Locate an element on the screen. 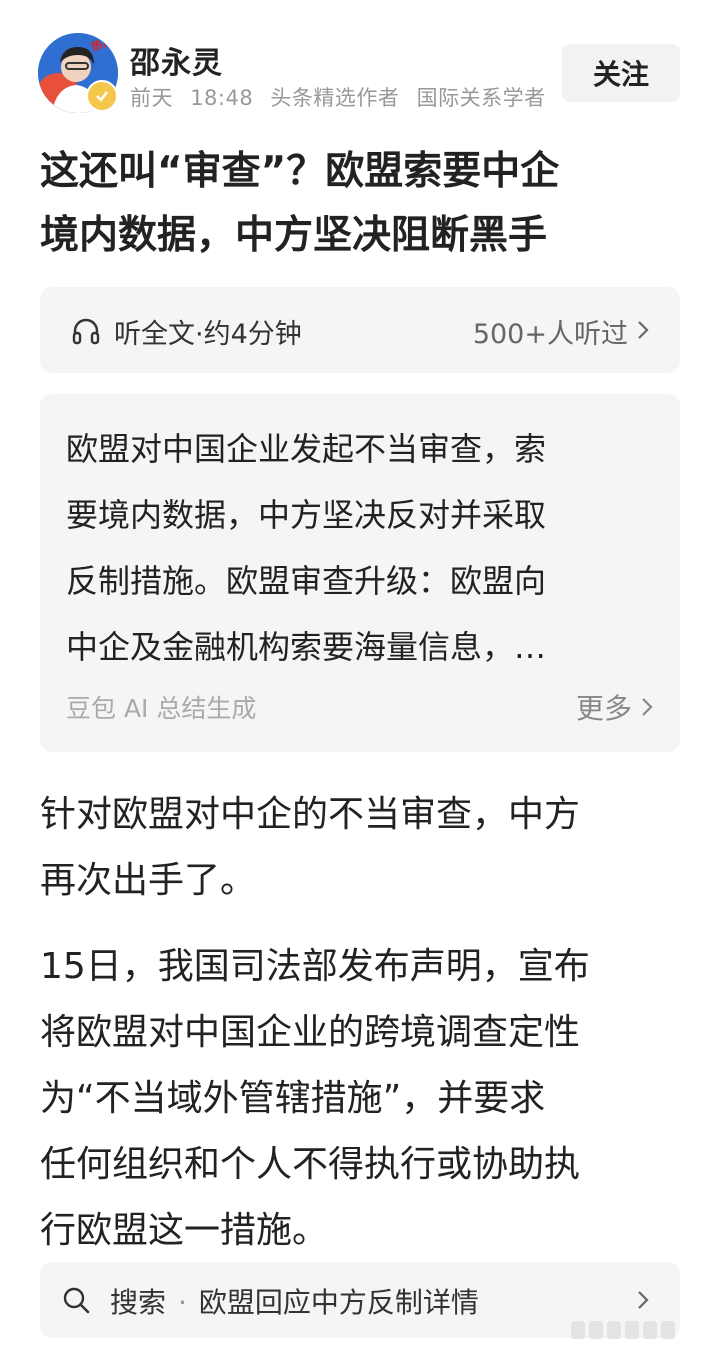 The width and height of the screenshot is (709, 1352). search-query: 欧盟回应中方反制详情 is located at coordinates (338, 1302).